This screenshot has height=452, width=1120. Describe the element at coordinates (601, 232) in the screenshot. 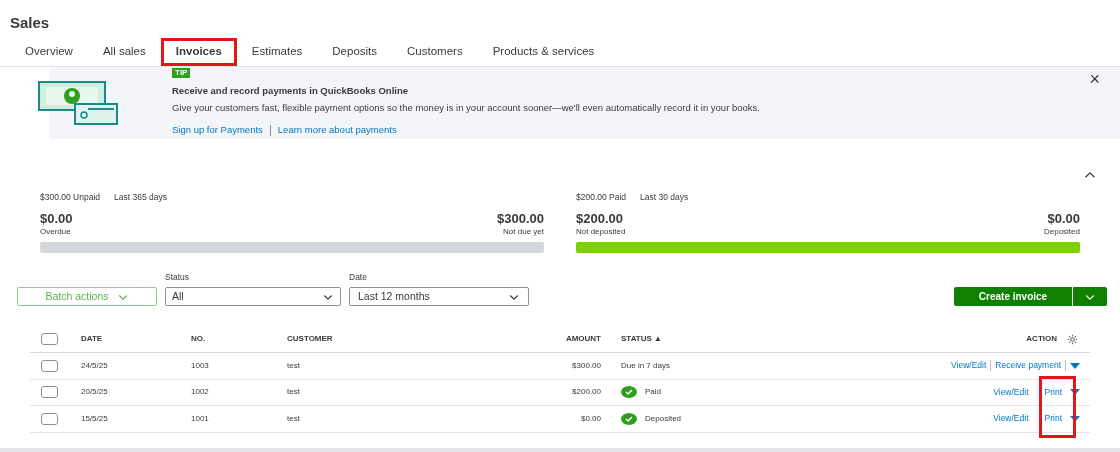

I see `summary-label: Not deposited` at that location.